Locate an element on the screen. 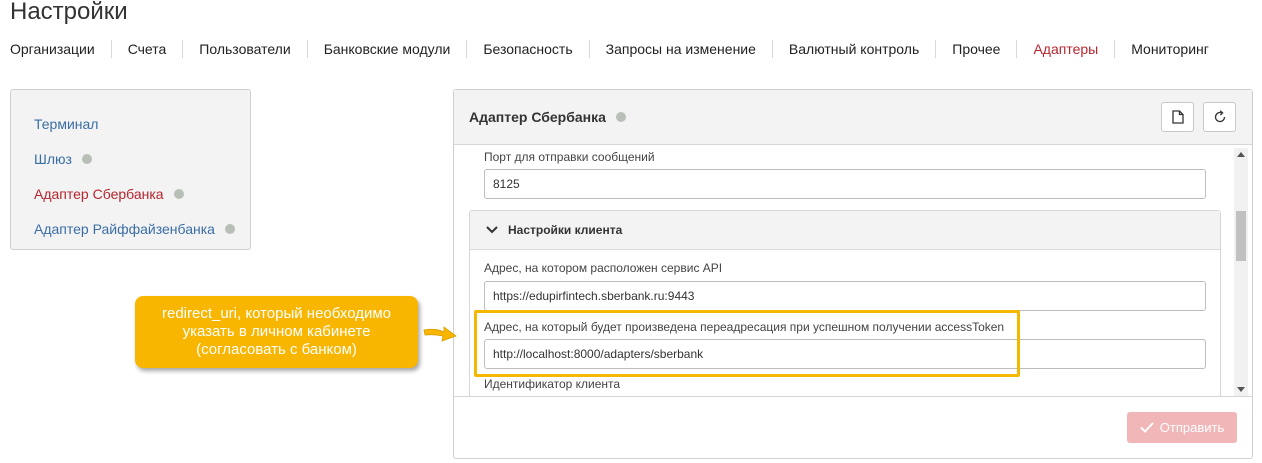 Image resolution: width=1262 pixels, height=463 pixels. tab-adapters: Адаптеры is located at coordinates (1065, 49).